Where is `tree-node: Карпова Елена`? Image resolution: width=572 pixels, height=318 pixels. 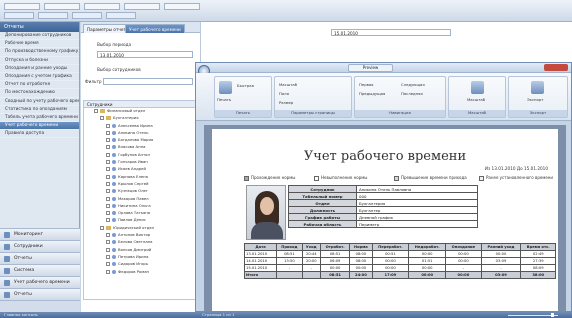
tree-node: Карпова Елена is located at coordinates (140, 177).